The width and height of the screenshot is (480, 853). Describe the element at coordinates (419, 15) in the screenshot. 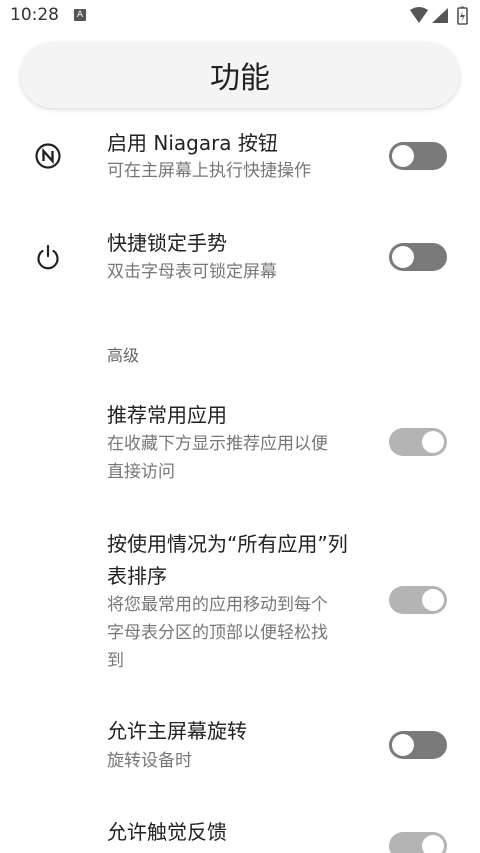

I see `wifi-icon` at that location.